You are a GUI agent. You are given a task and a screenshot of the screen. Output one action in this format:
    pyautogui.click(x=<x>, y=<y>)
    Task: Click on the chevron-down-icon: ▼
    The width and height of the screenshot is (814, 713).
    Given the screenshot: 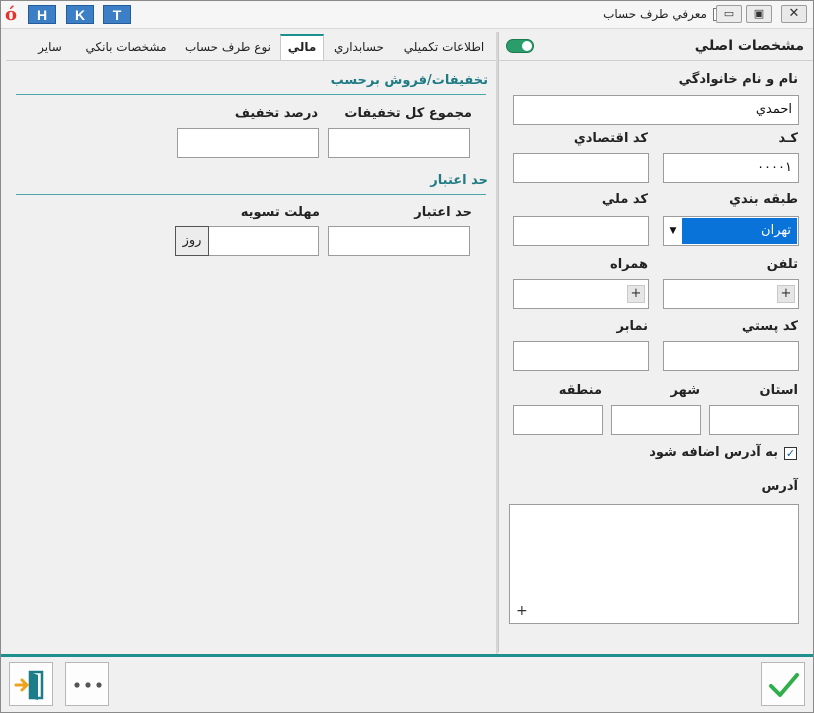 What is the action you would take?
    pyautogui.click(x=673, y=231)
    